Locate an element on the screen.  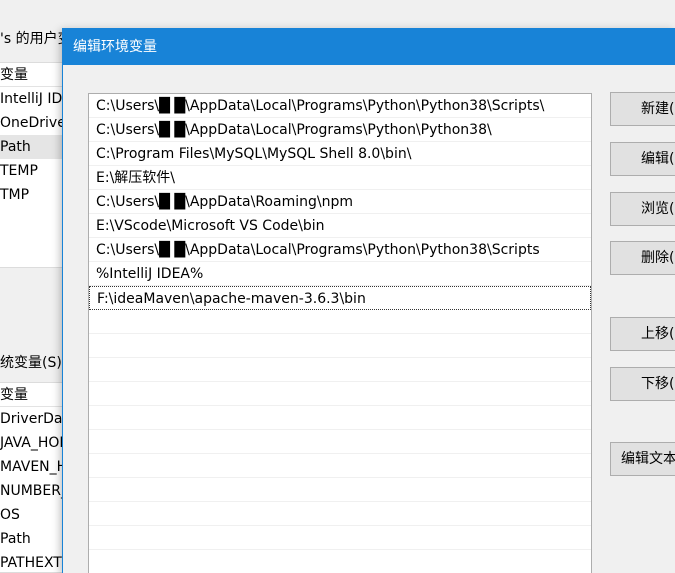
path-entry: E:\VScode\Microsoft VS Code\bin is located at coordinates (340, 226).